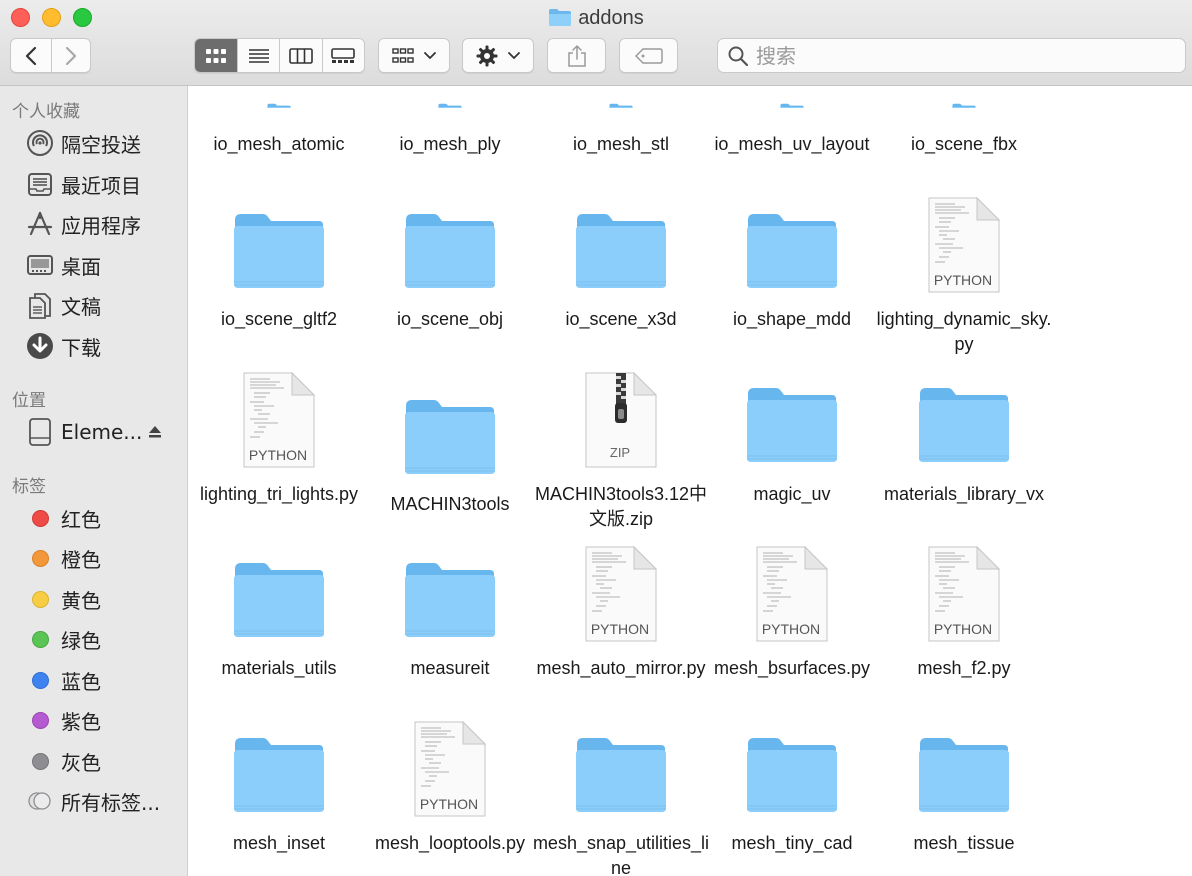 This screenshot has width=1192, height=876. What do you see at coordinates (450, 668) in the screenshot?
I see `file-name: measureit` at bounding box center [450, 668].